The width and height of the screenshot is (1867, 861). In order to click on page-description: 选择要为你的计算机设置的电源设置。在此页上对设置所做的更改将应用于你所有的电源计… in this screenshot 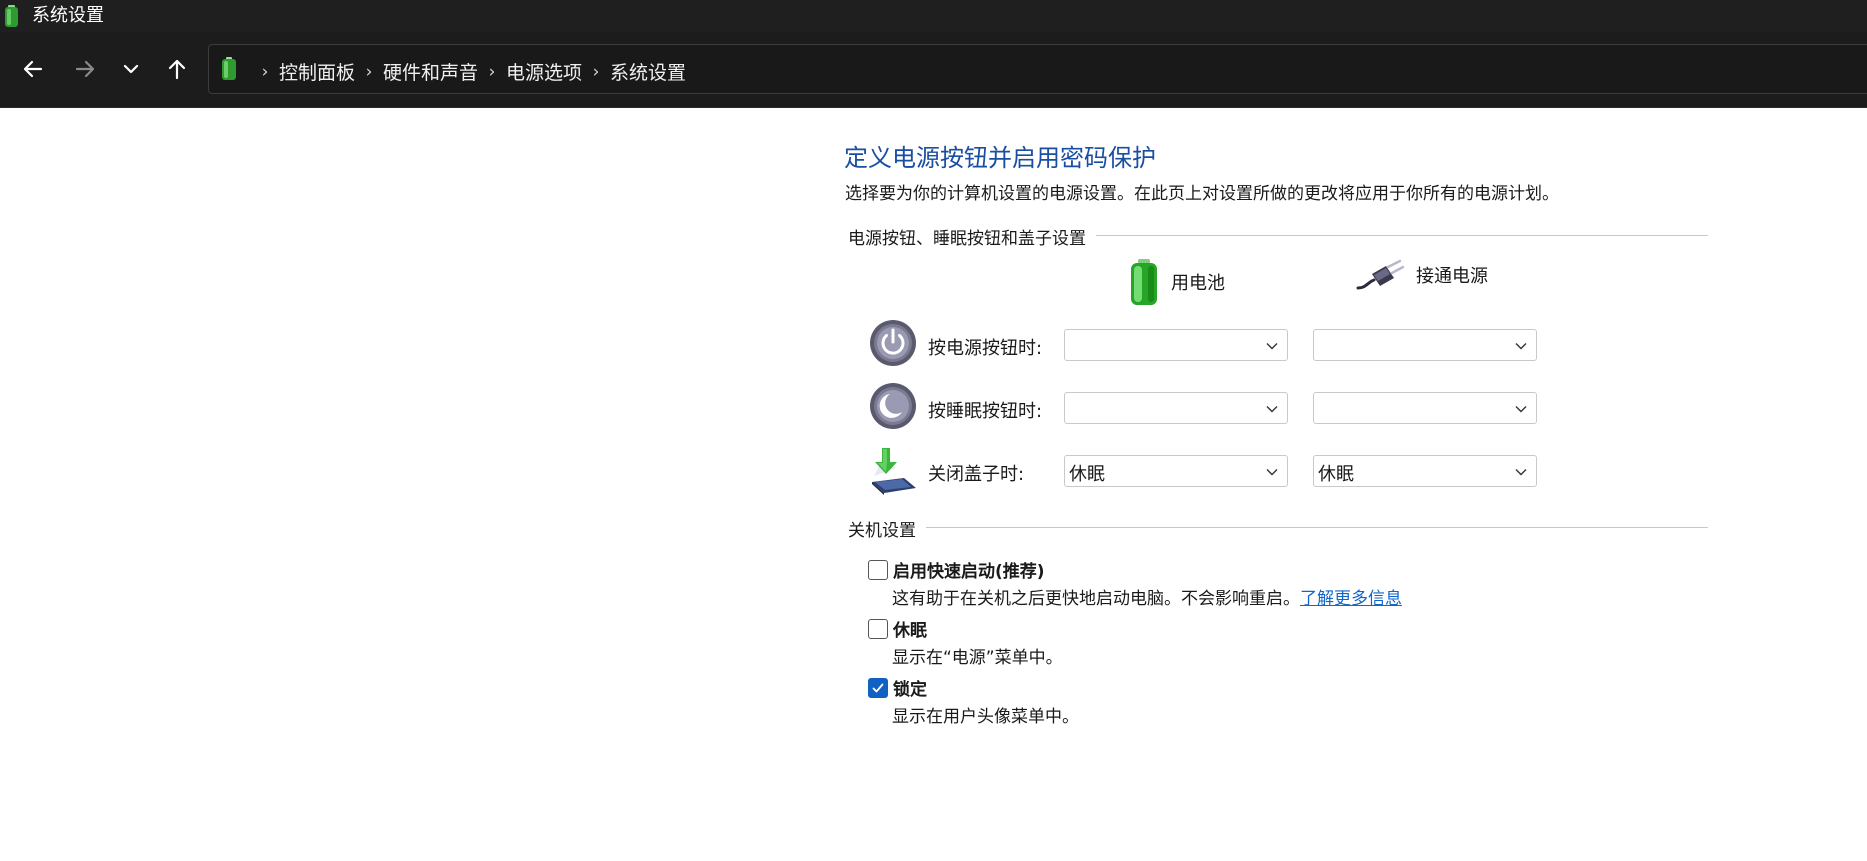, I will do `click(1202, 194)`.